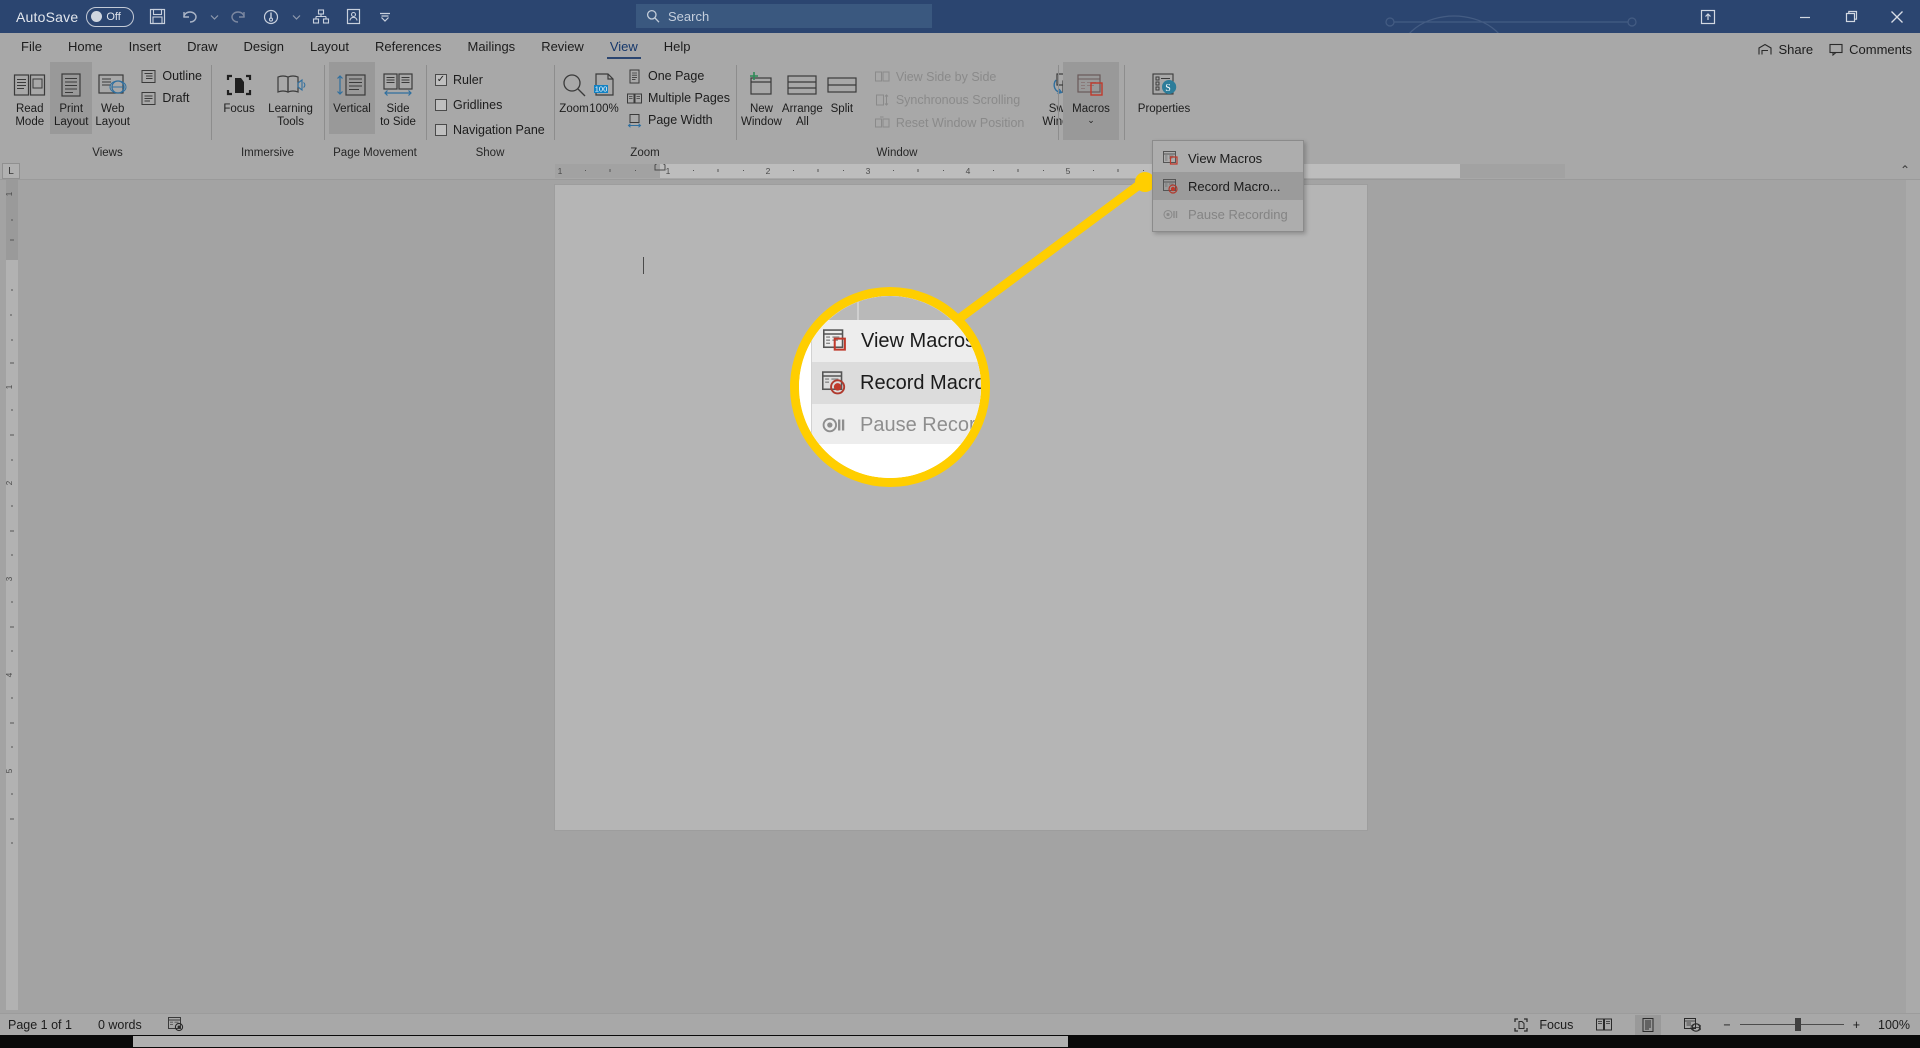 Image resolution: width=1920 pixels, height=1048 pixels. Describe the element at coordinates (574, 109) in the screenshot. I see `zoom-label: Zoom` at that location.